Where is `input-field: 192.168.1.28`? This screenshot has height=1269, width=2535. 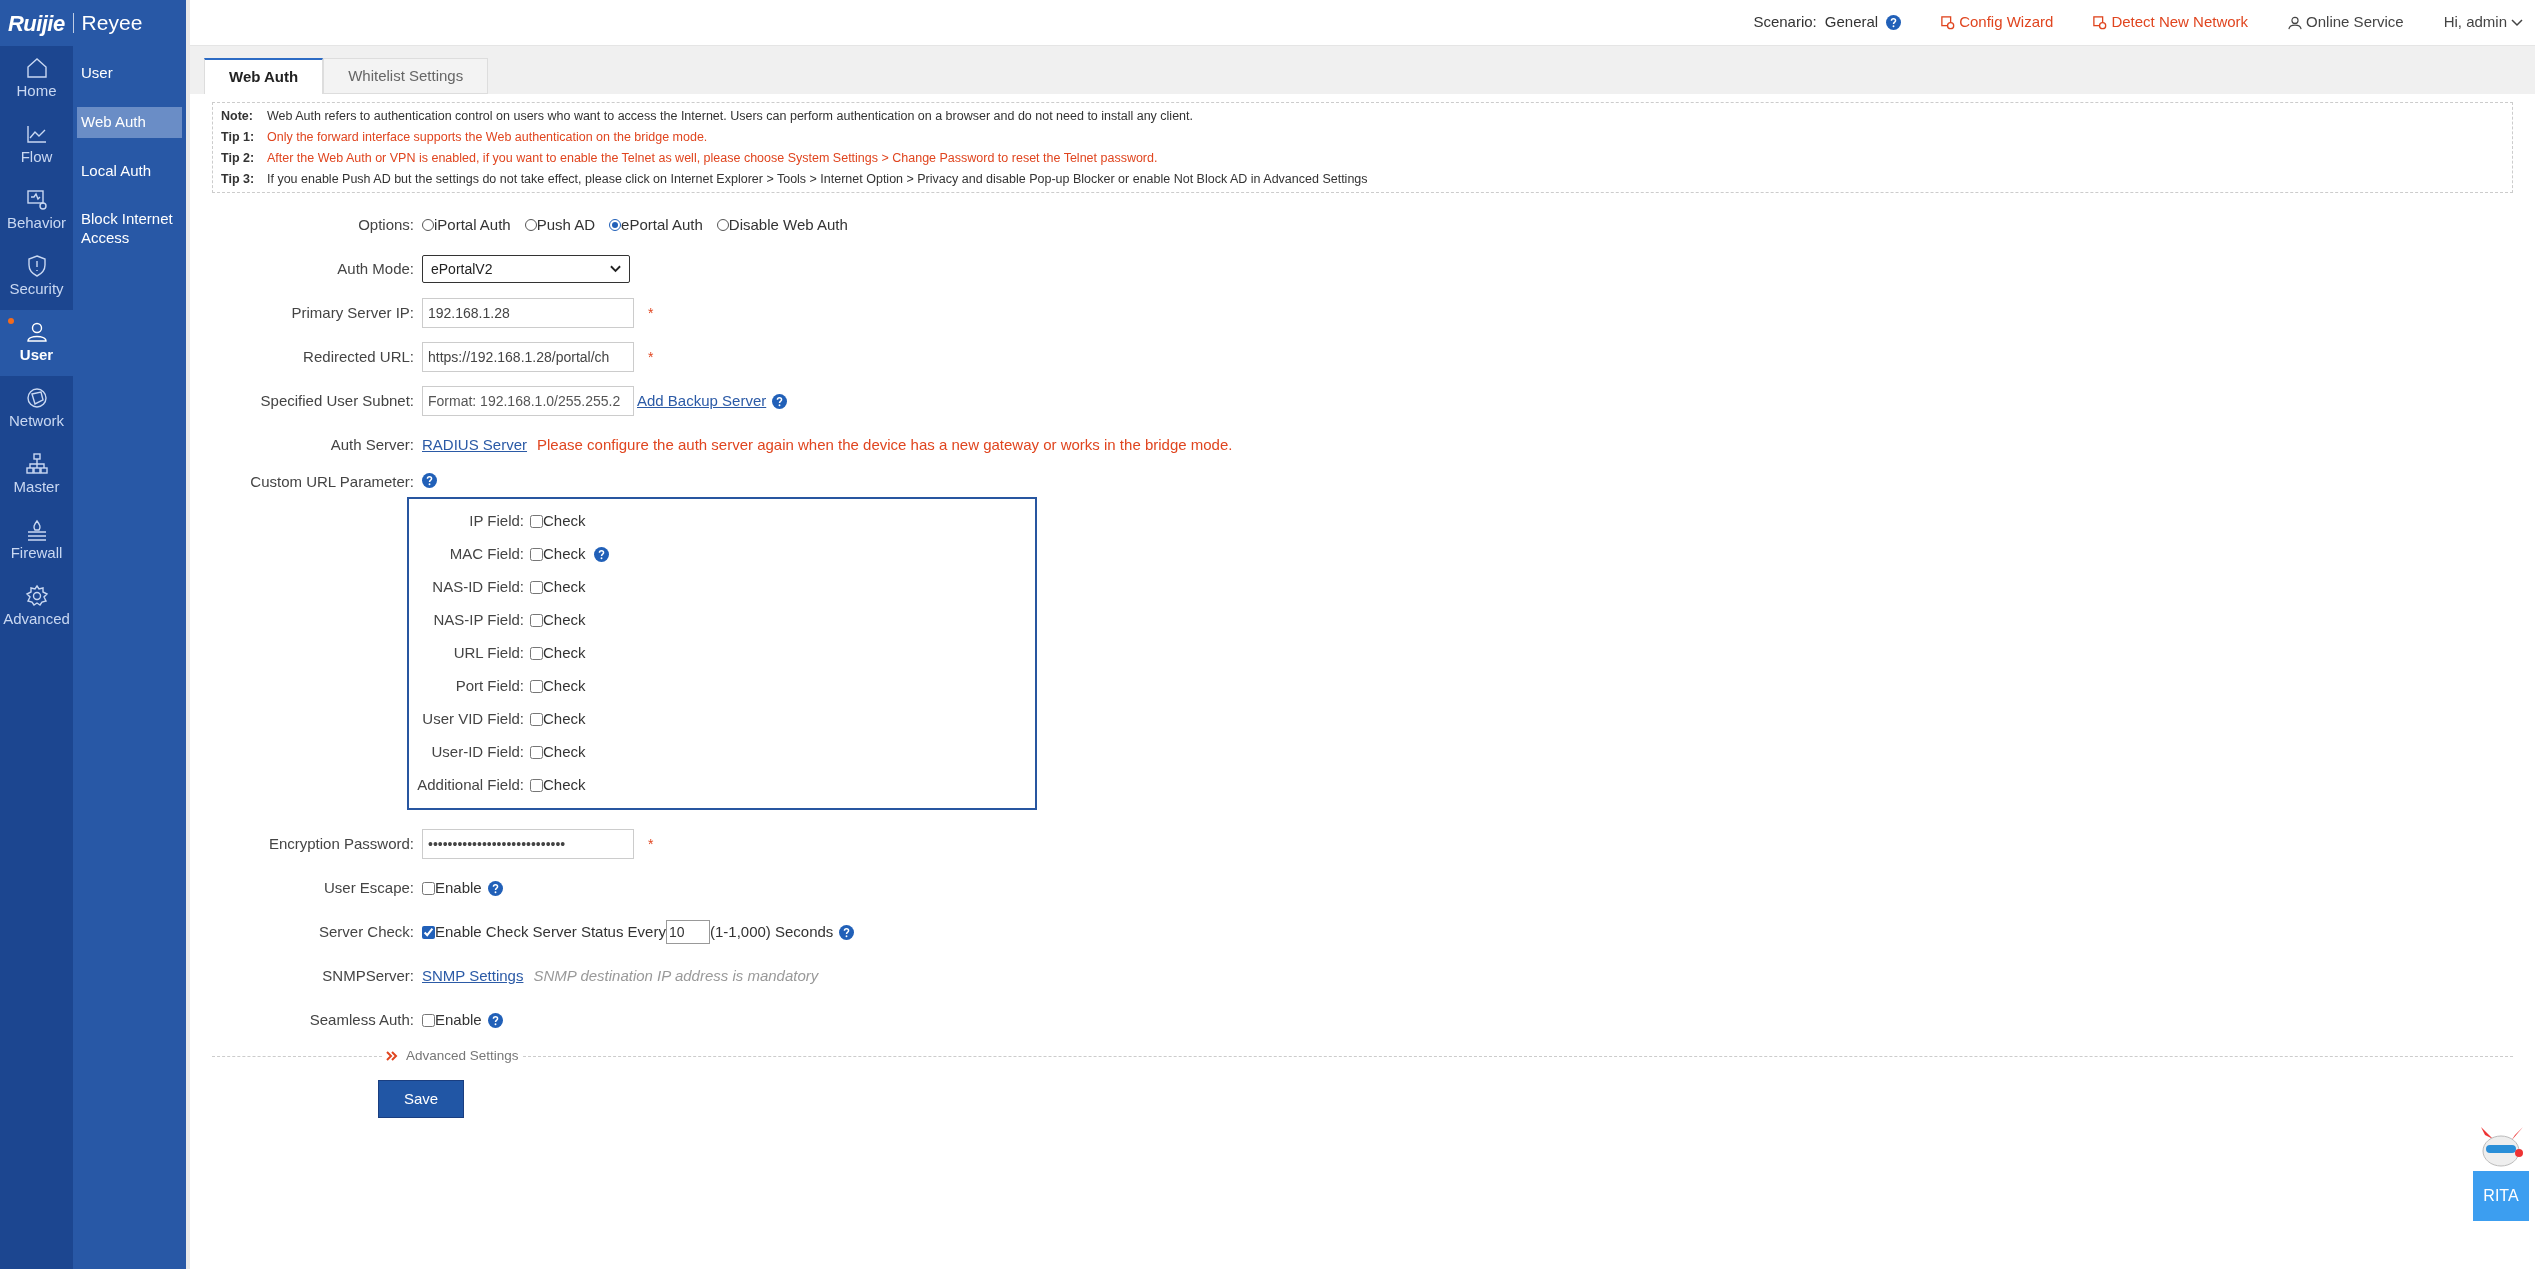 input-field: 192.168.1.28 is located at coordinates (528, 313).